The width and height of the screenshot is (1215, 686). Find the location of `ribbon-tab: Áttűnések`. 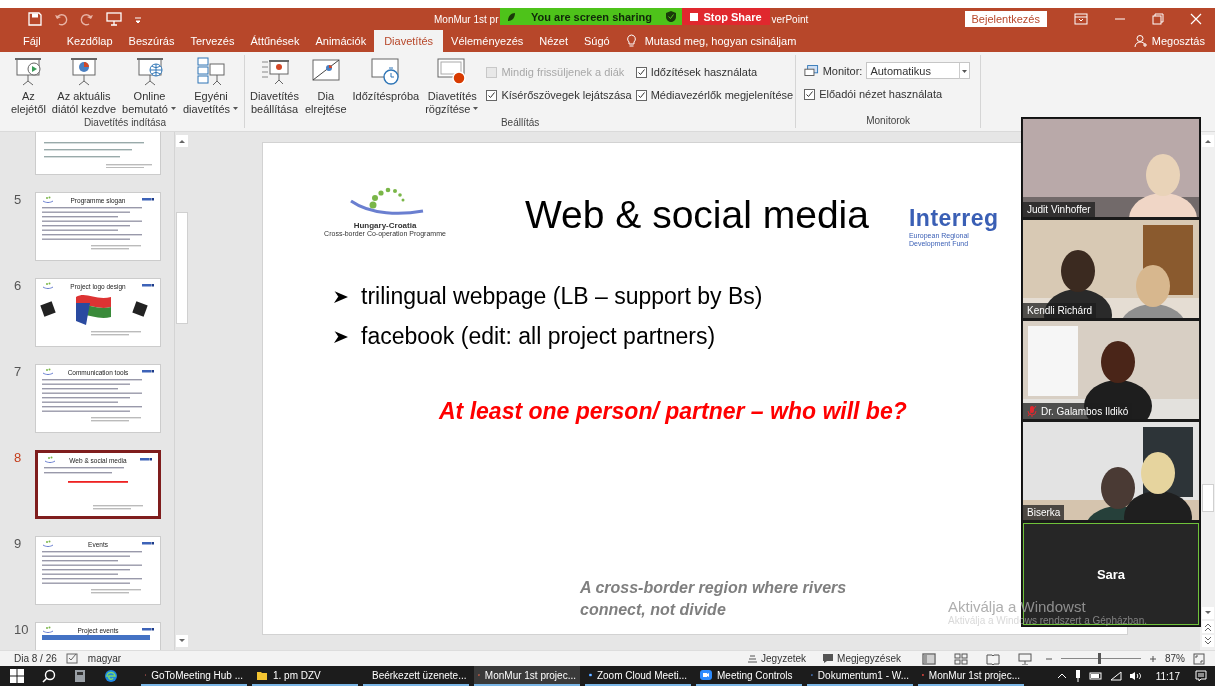

ribbon-tab: Áttűnések is located at coordinates (275, 41).